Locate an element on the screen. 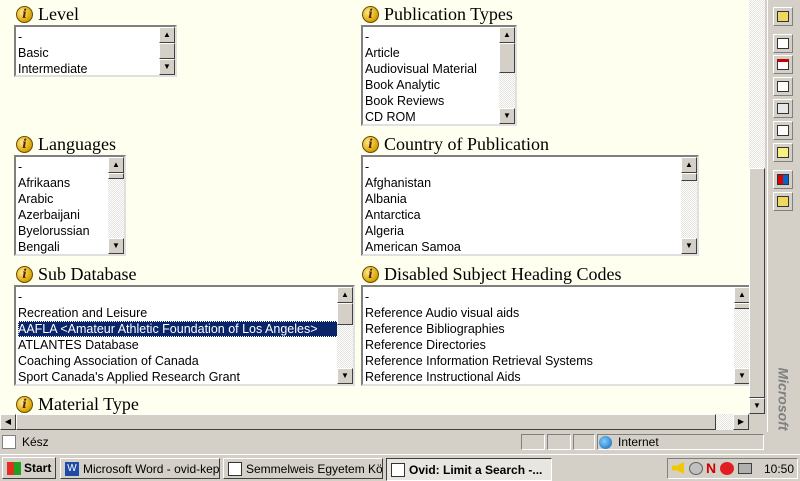 Image resolution: width=800 pixels, height=481 pixels. journal-icon is located at coordinates (783, 130).